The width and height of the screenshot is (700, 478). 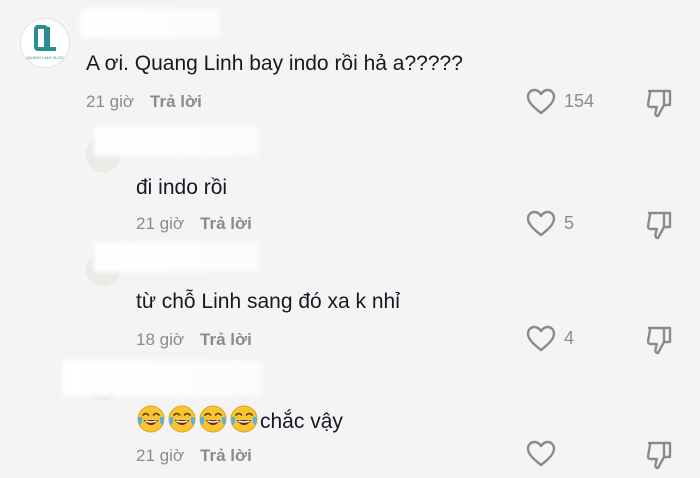 I want to click on comment-text: A ơi. Quang Linh bay indo rồi hả a?????, so click(x=274, y=63).